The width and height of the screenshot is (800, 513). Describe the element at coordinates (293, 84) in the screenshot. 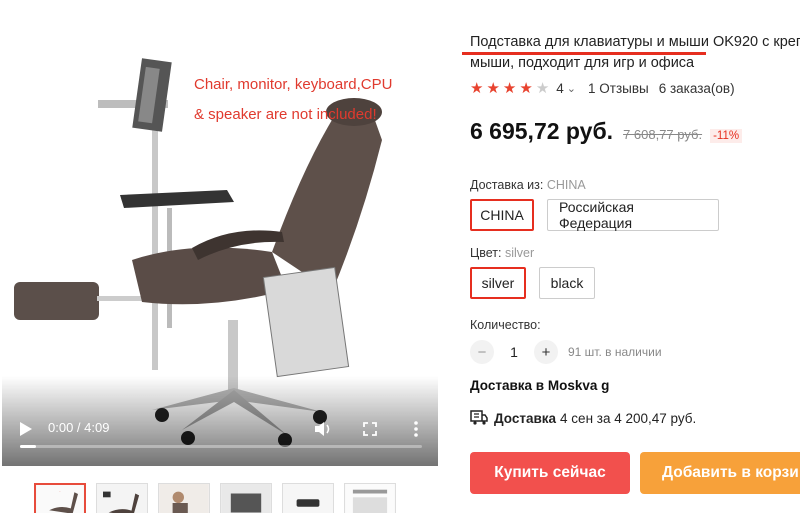

I see `notice-line-1: Chair, monitor, keyboard,CPU` at that location.